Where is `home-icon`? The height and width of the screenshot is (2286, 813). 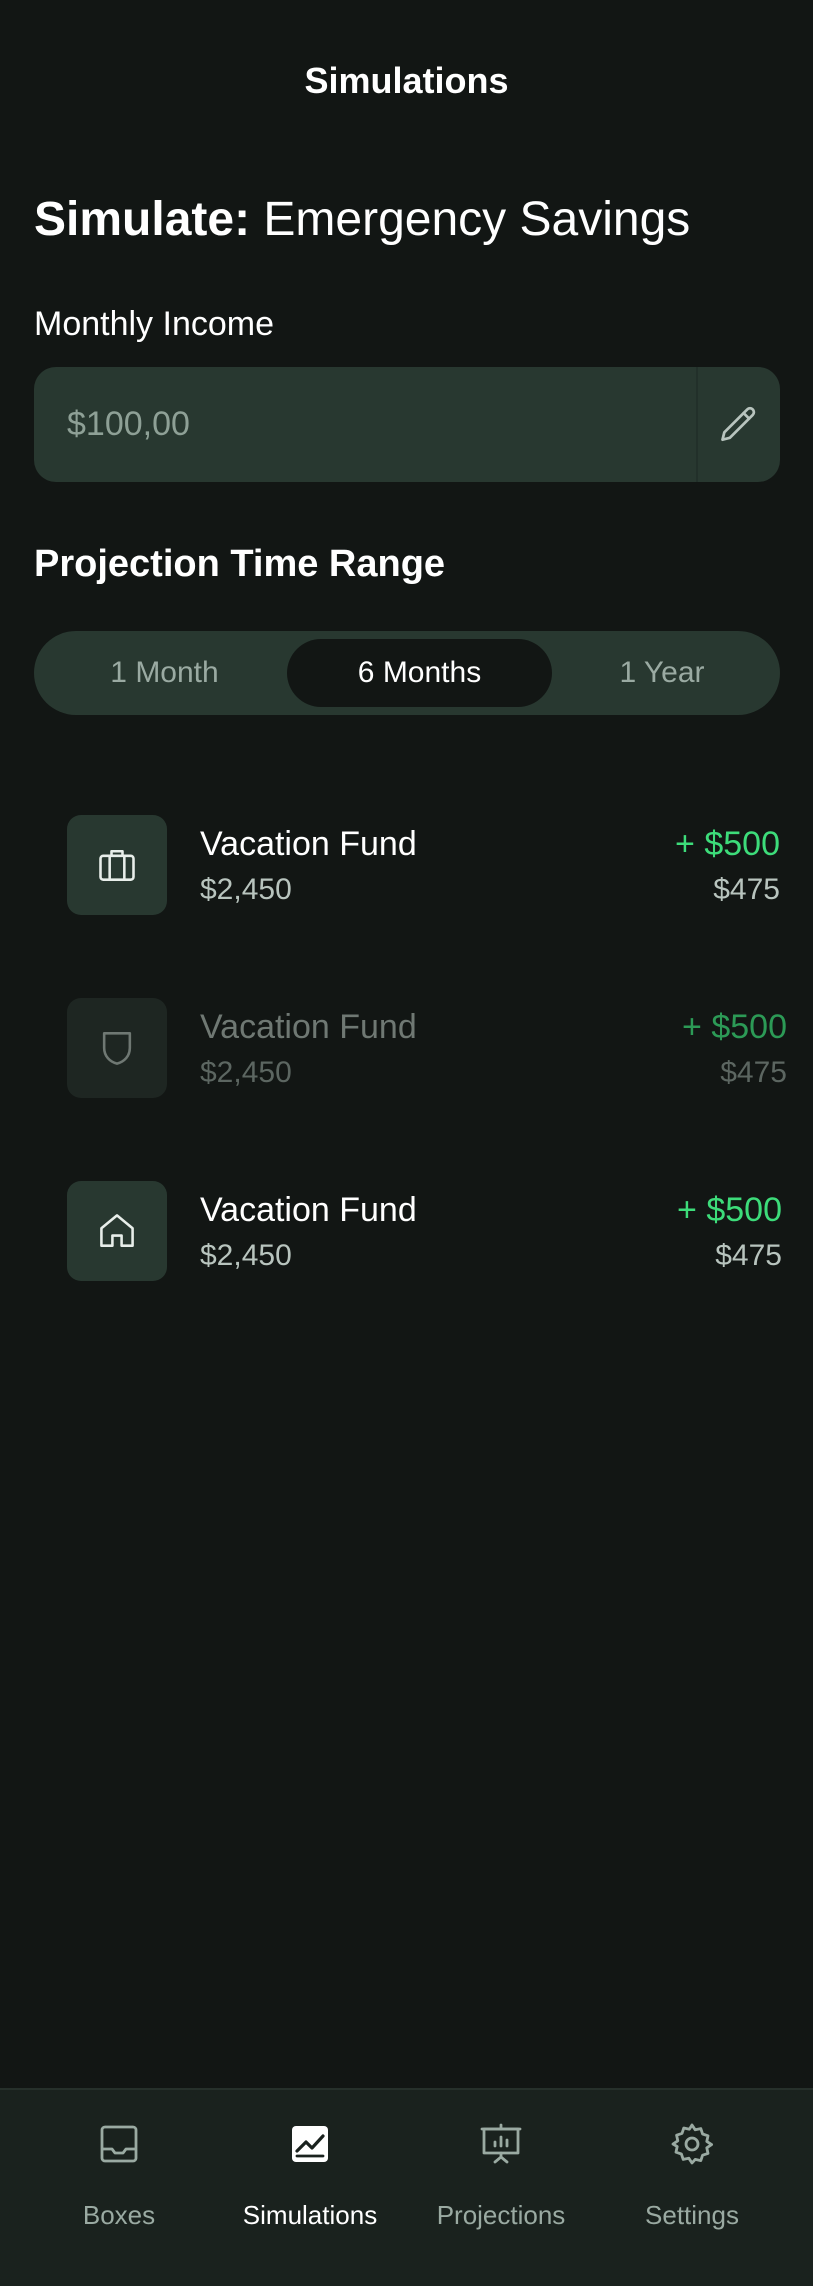 home-icon is located at coordinates (117, 1230).